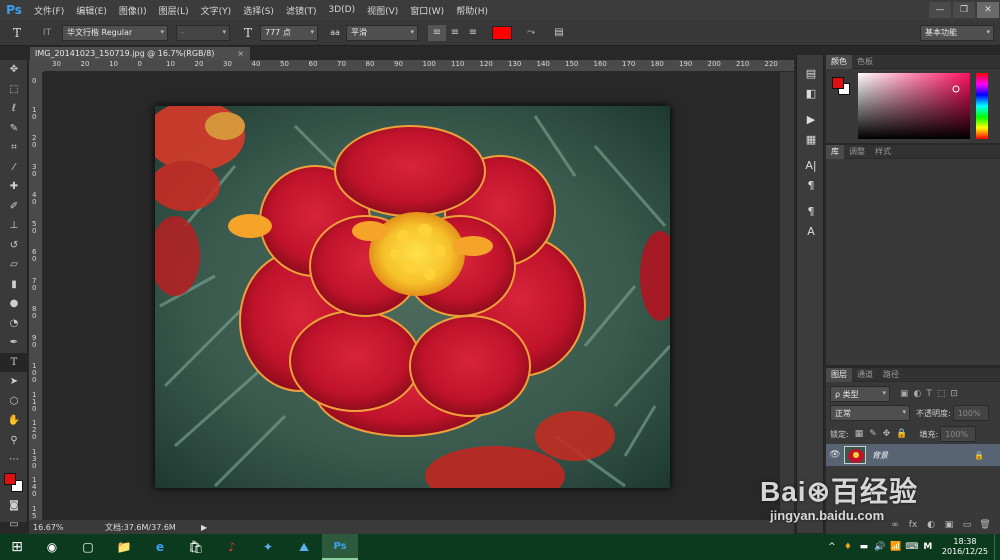 This screenshot has width=1000, height=560. I want to click on menu-layer: 图层(L), so click(174, 10).